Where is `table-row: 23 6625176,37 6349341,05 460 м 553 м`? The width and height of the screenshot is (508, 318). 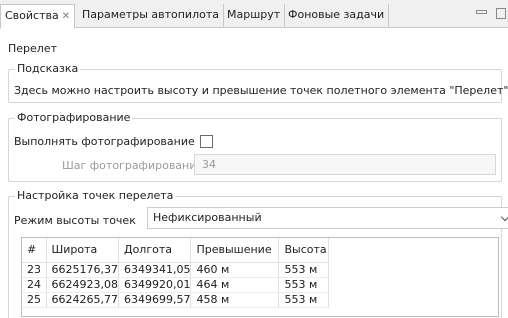 table-row: 23 6625176,37 6349341,05 460 м 553 м is located at coordinates (176, 270).